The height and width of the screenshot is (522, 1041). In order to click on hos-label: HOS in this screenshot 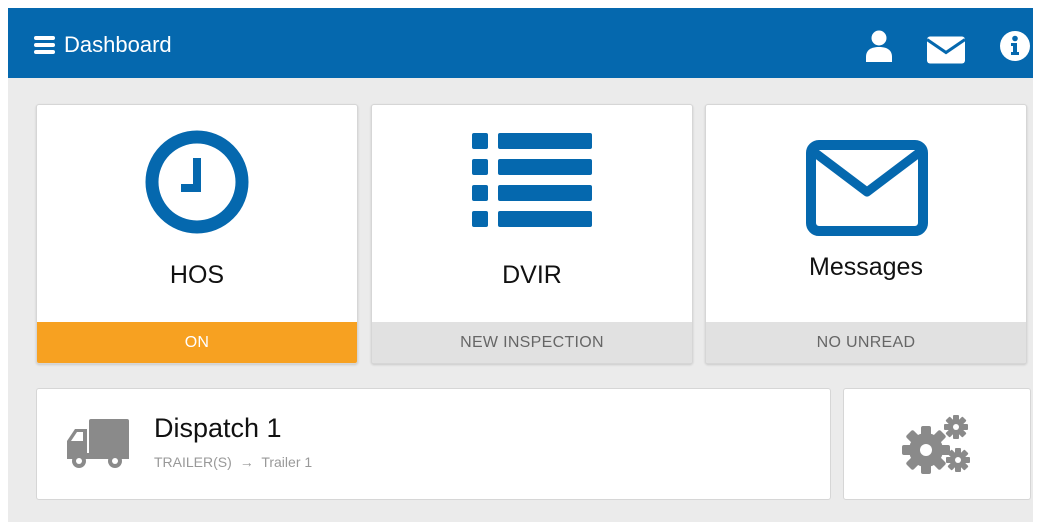, I will do `click(197, 275)`.